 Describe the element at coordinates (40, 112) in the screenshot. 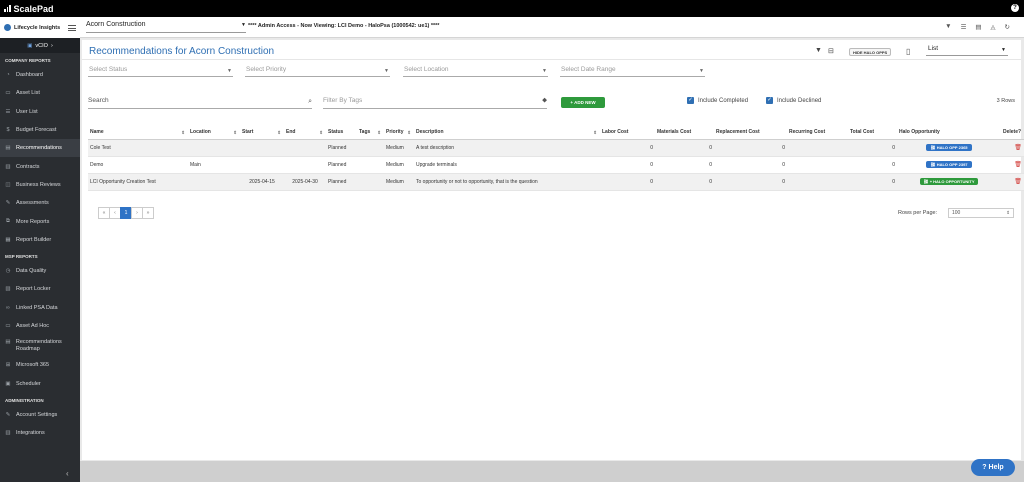

I see `sidebar-item-user-list: ☰ User List` at that location.